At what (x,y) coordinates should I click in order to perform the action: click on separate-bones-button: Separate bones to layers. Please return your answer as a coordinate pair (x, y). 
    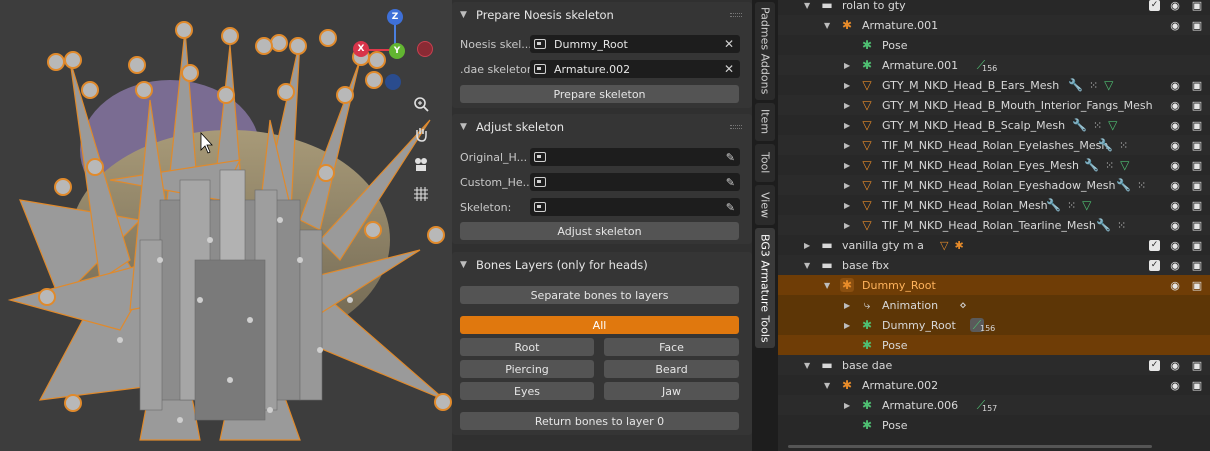
    Looking at the image, I should click on (599, 295).